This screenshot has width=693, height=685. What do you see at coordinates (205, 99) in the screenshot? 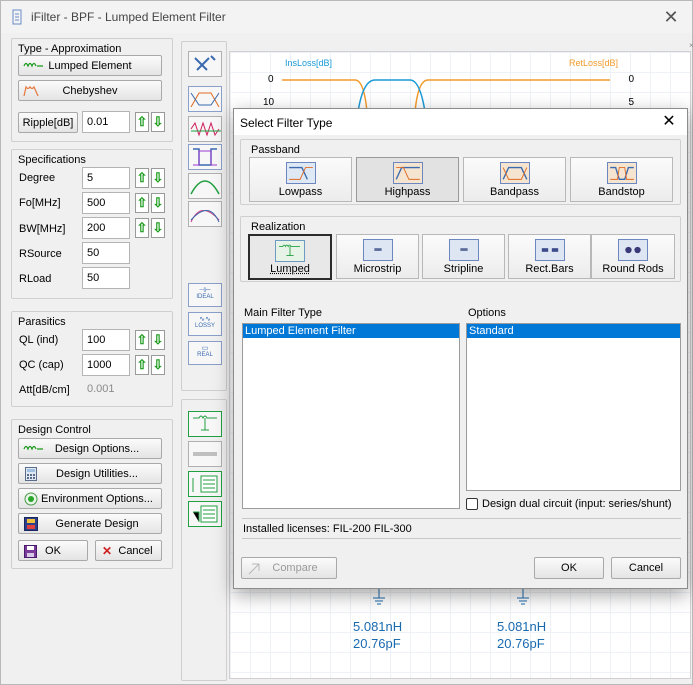
I see `bandpass-response-icon` at bounding box center [205, 99].